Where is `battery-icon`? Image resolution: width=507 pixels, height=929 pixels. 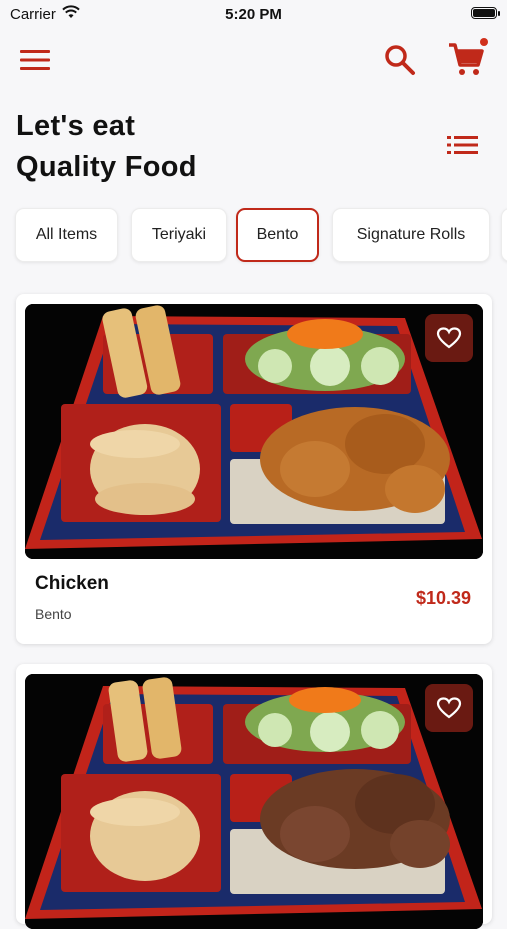 battery-icon is located at coordinates (485, 13).